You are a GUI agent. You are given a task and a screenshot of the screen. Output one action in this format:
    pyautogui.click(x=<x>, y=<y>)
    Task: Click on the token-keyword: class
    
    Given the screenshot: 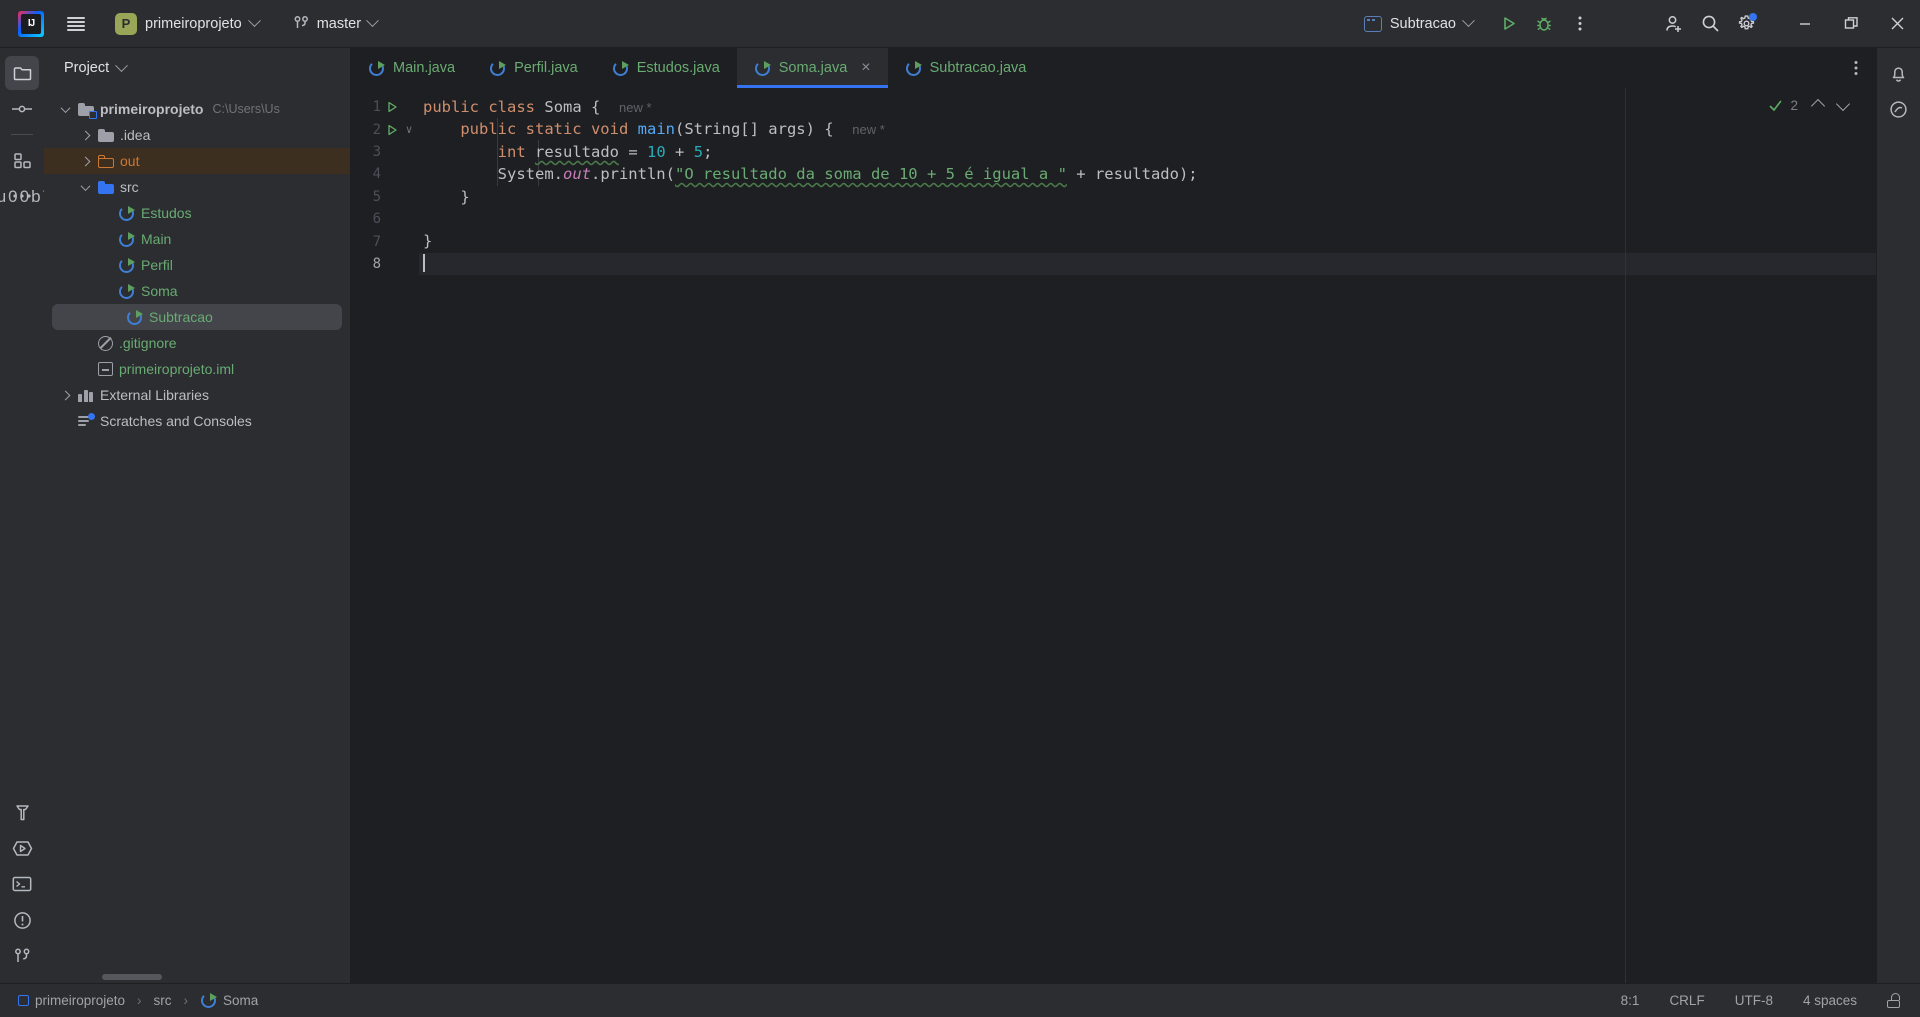 What is the action you would take?
    pyautogui.click(x=512, y=107)
    